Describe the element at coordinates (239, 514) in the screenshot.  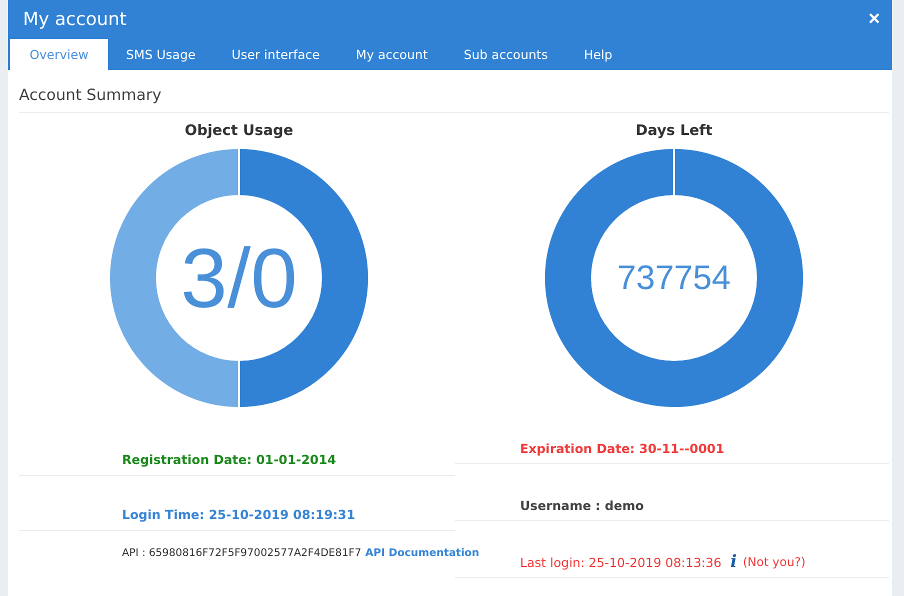
I see `info-text: Login Time: 25-10-2019 08:19:31` at that location.